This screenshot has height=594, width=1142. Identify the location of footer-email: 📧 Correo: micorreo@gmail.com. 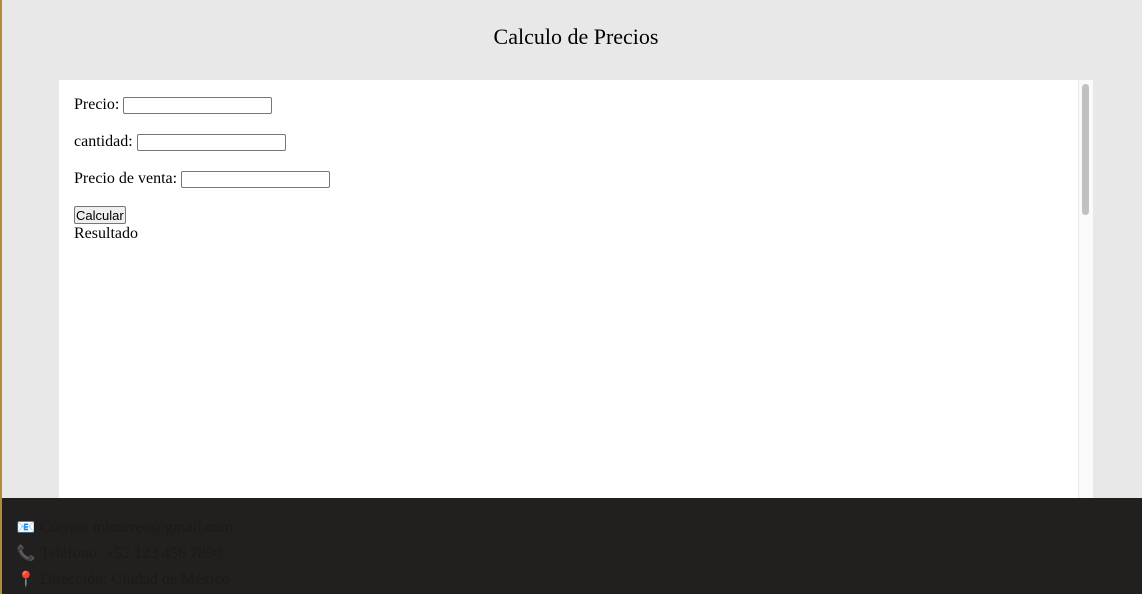
(125, 527).